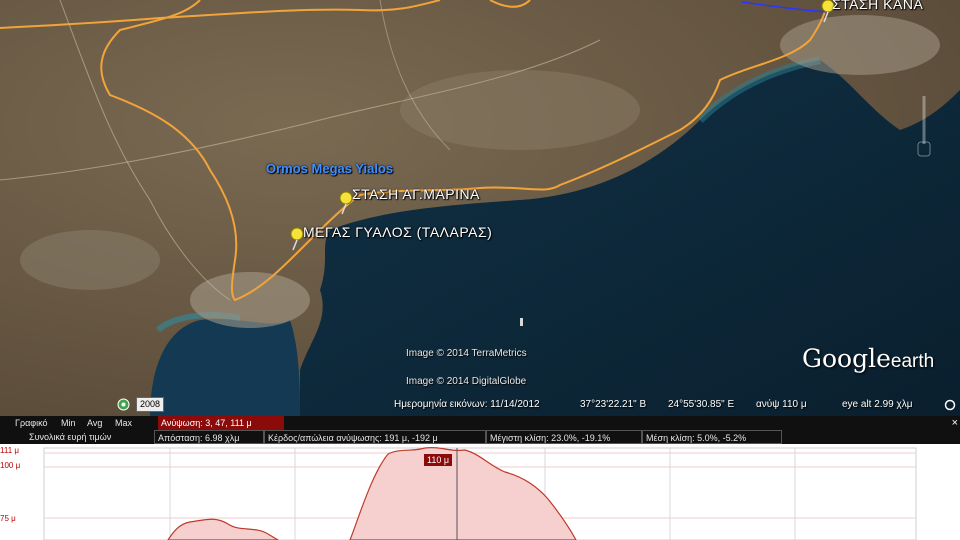 The height and width of the screenshot is (540, 960). I want to click on latitude-readout: 37°23'22.21" Β, so click(613, 404).